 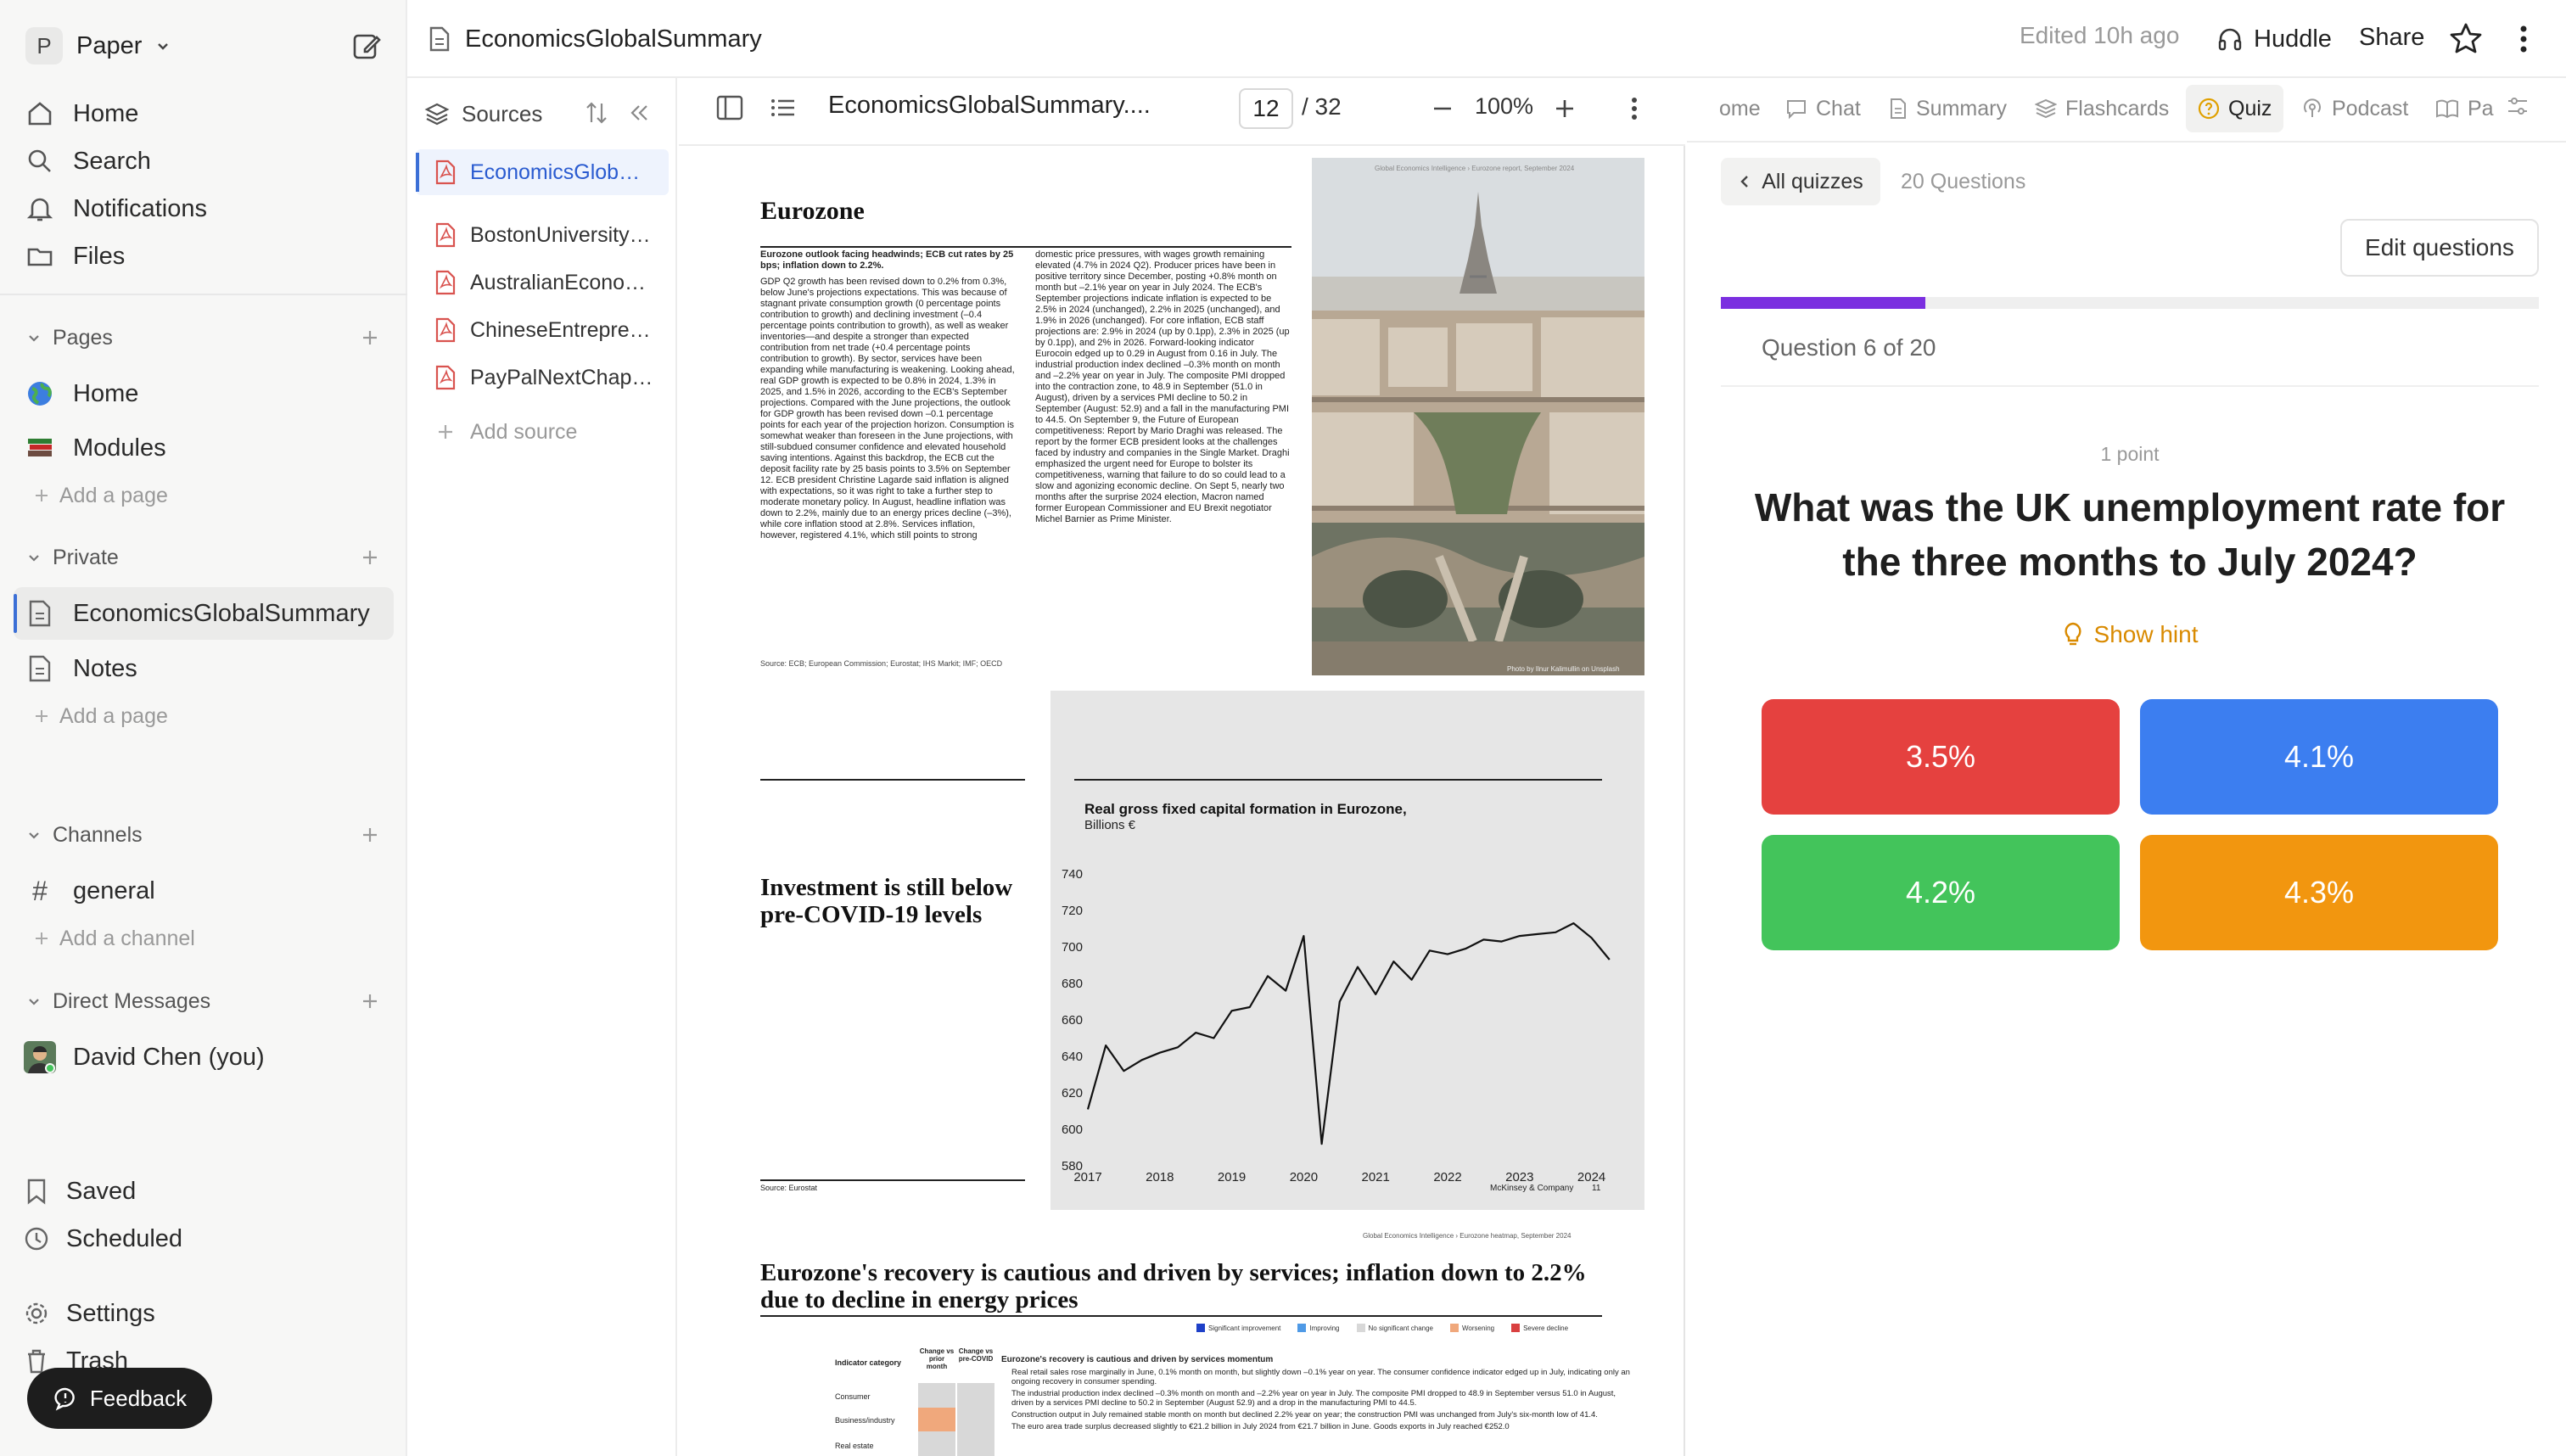 What do you see at coordinates (1823, 108) in the screenshot?
I see `tab-chat: Chat` at bounding box center [1823, 108].